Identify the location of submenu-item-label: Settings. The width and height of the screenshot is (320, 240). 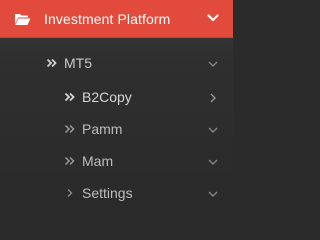
(107, 193).